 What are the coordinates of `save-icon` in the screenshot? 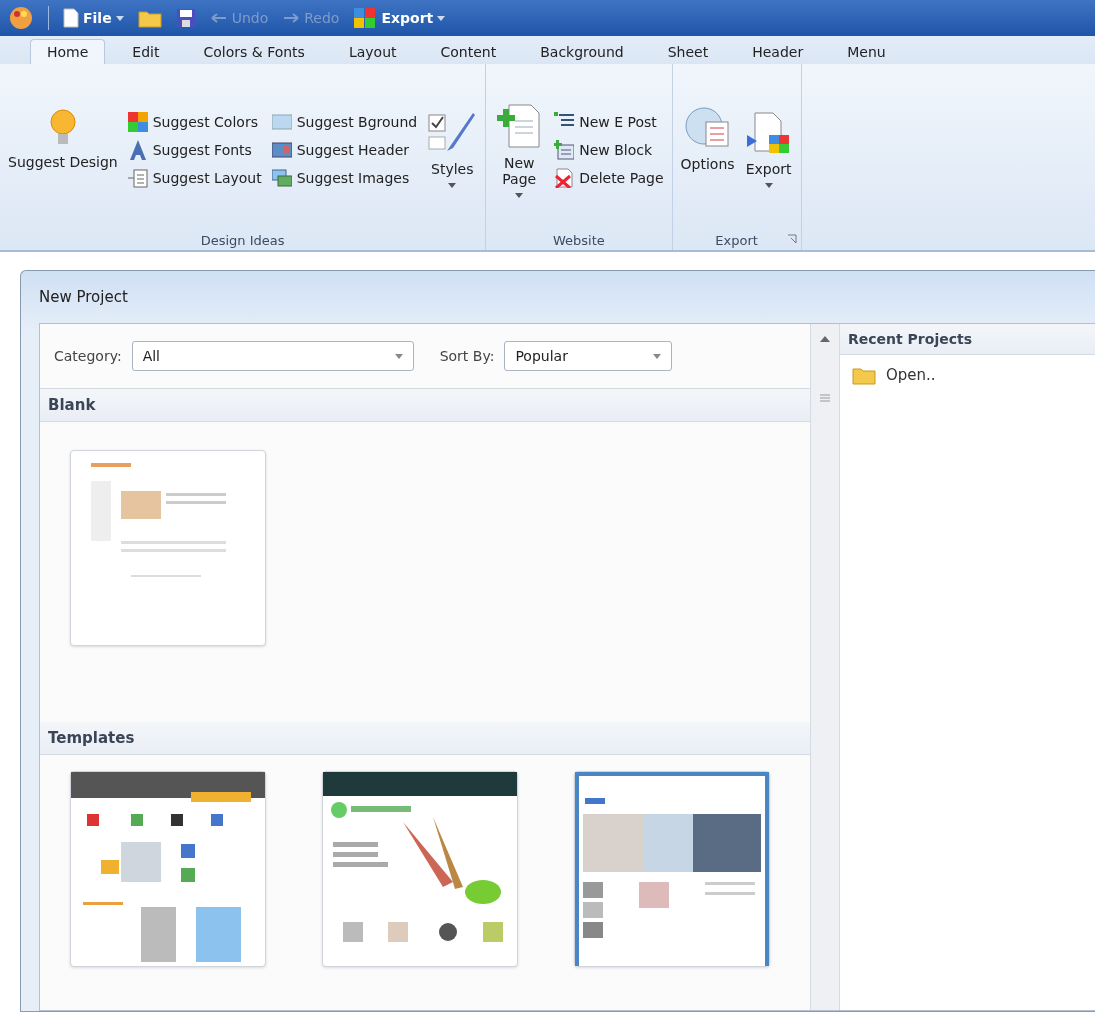 It's located at (185, 18).